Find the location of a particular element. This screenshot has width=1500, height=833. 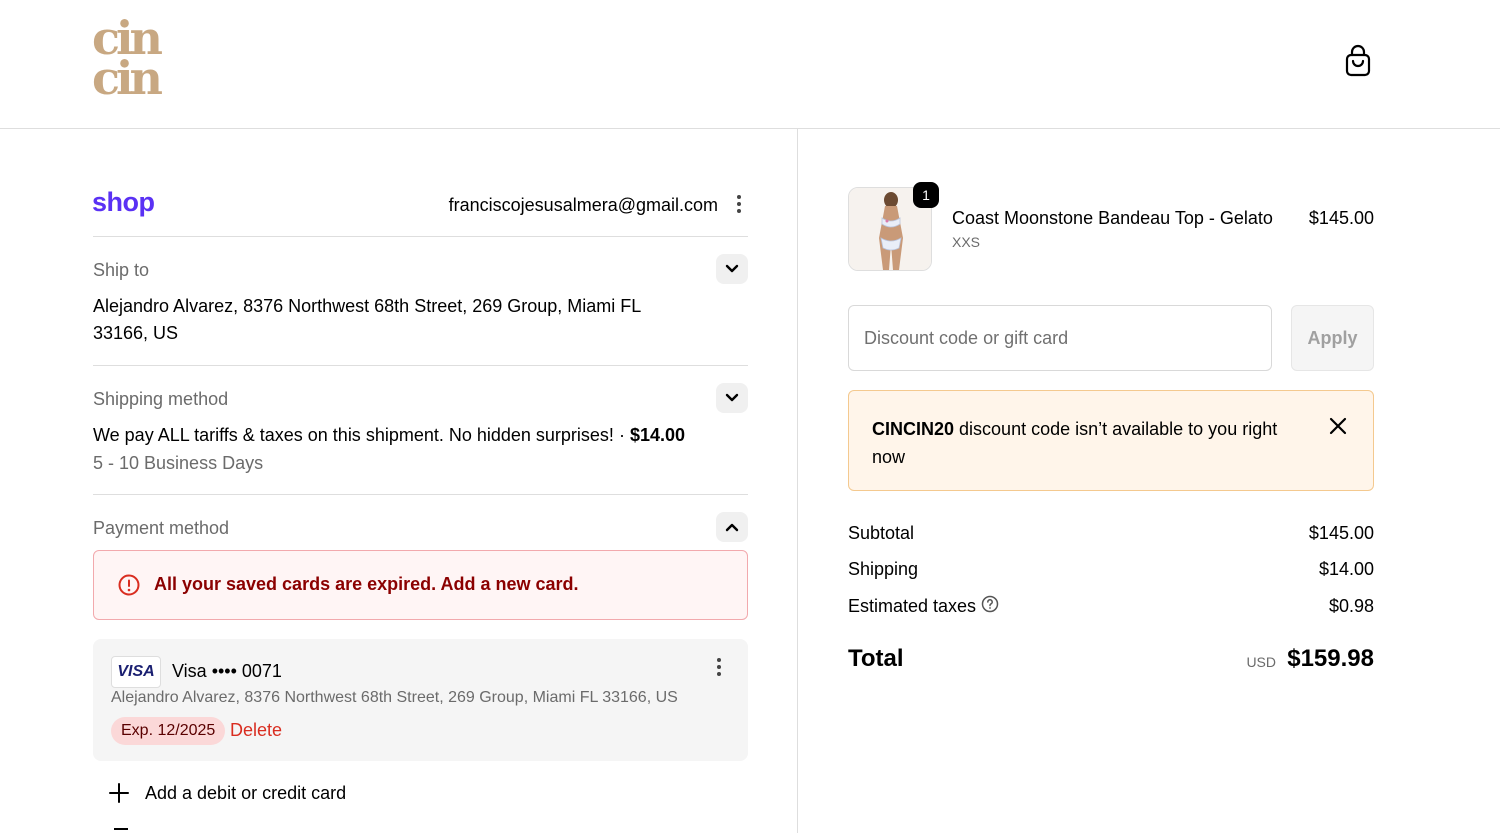

close-icon is located at coordinates (1338, 426).